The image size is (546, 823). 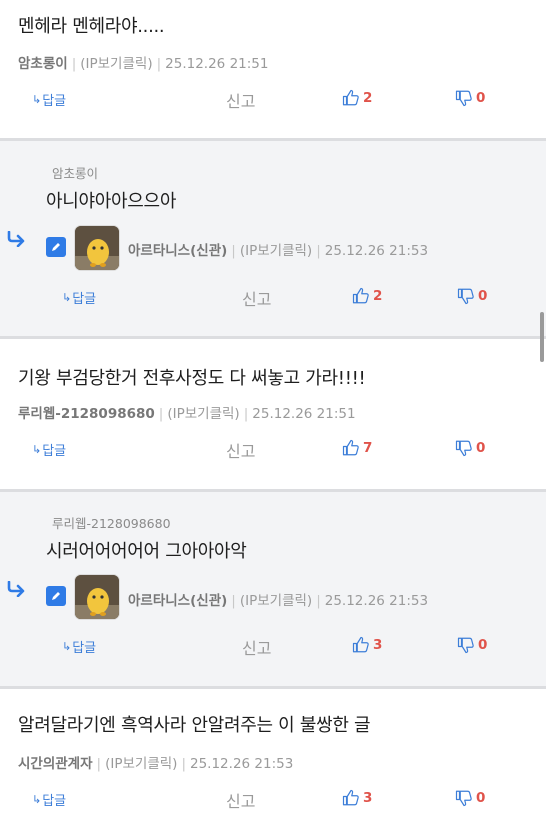 What do you see at coordinates (194, 725) in the screenshot?
I see `comment-text: 알려달라기엔 흑역사라 안알려주는 이 불쌍한 글` at bounding box center [194, 725].